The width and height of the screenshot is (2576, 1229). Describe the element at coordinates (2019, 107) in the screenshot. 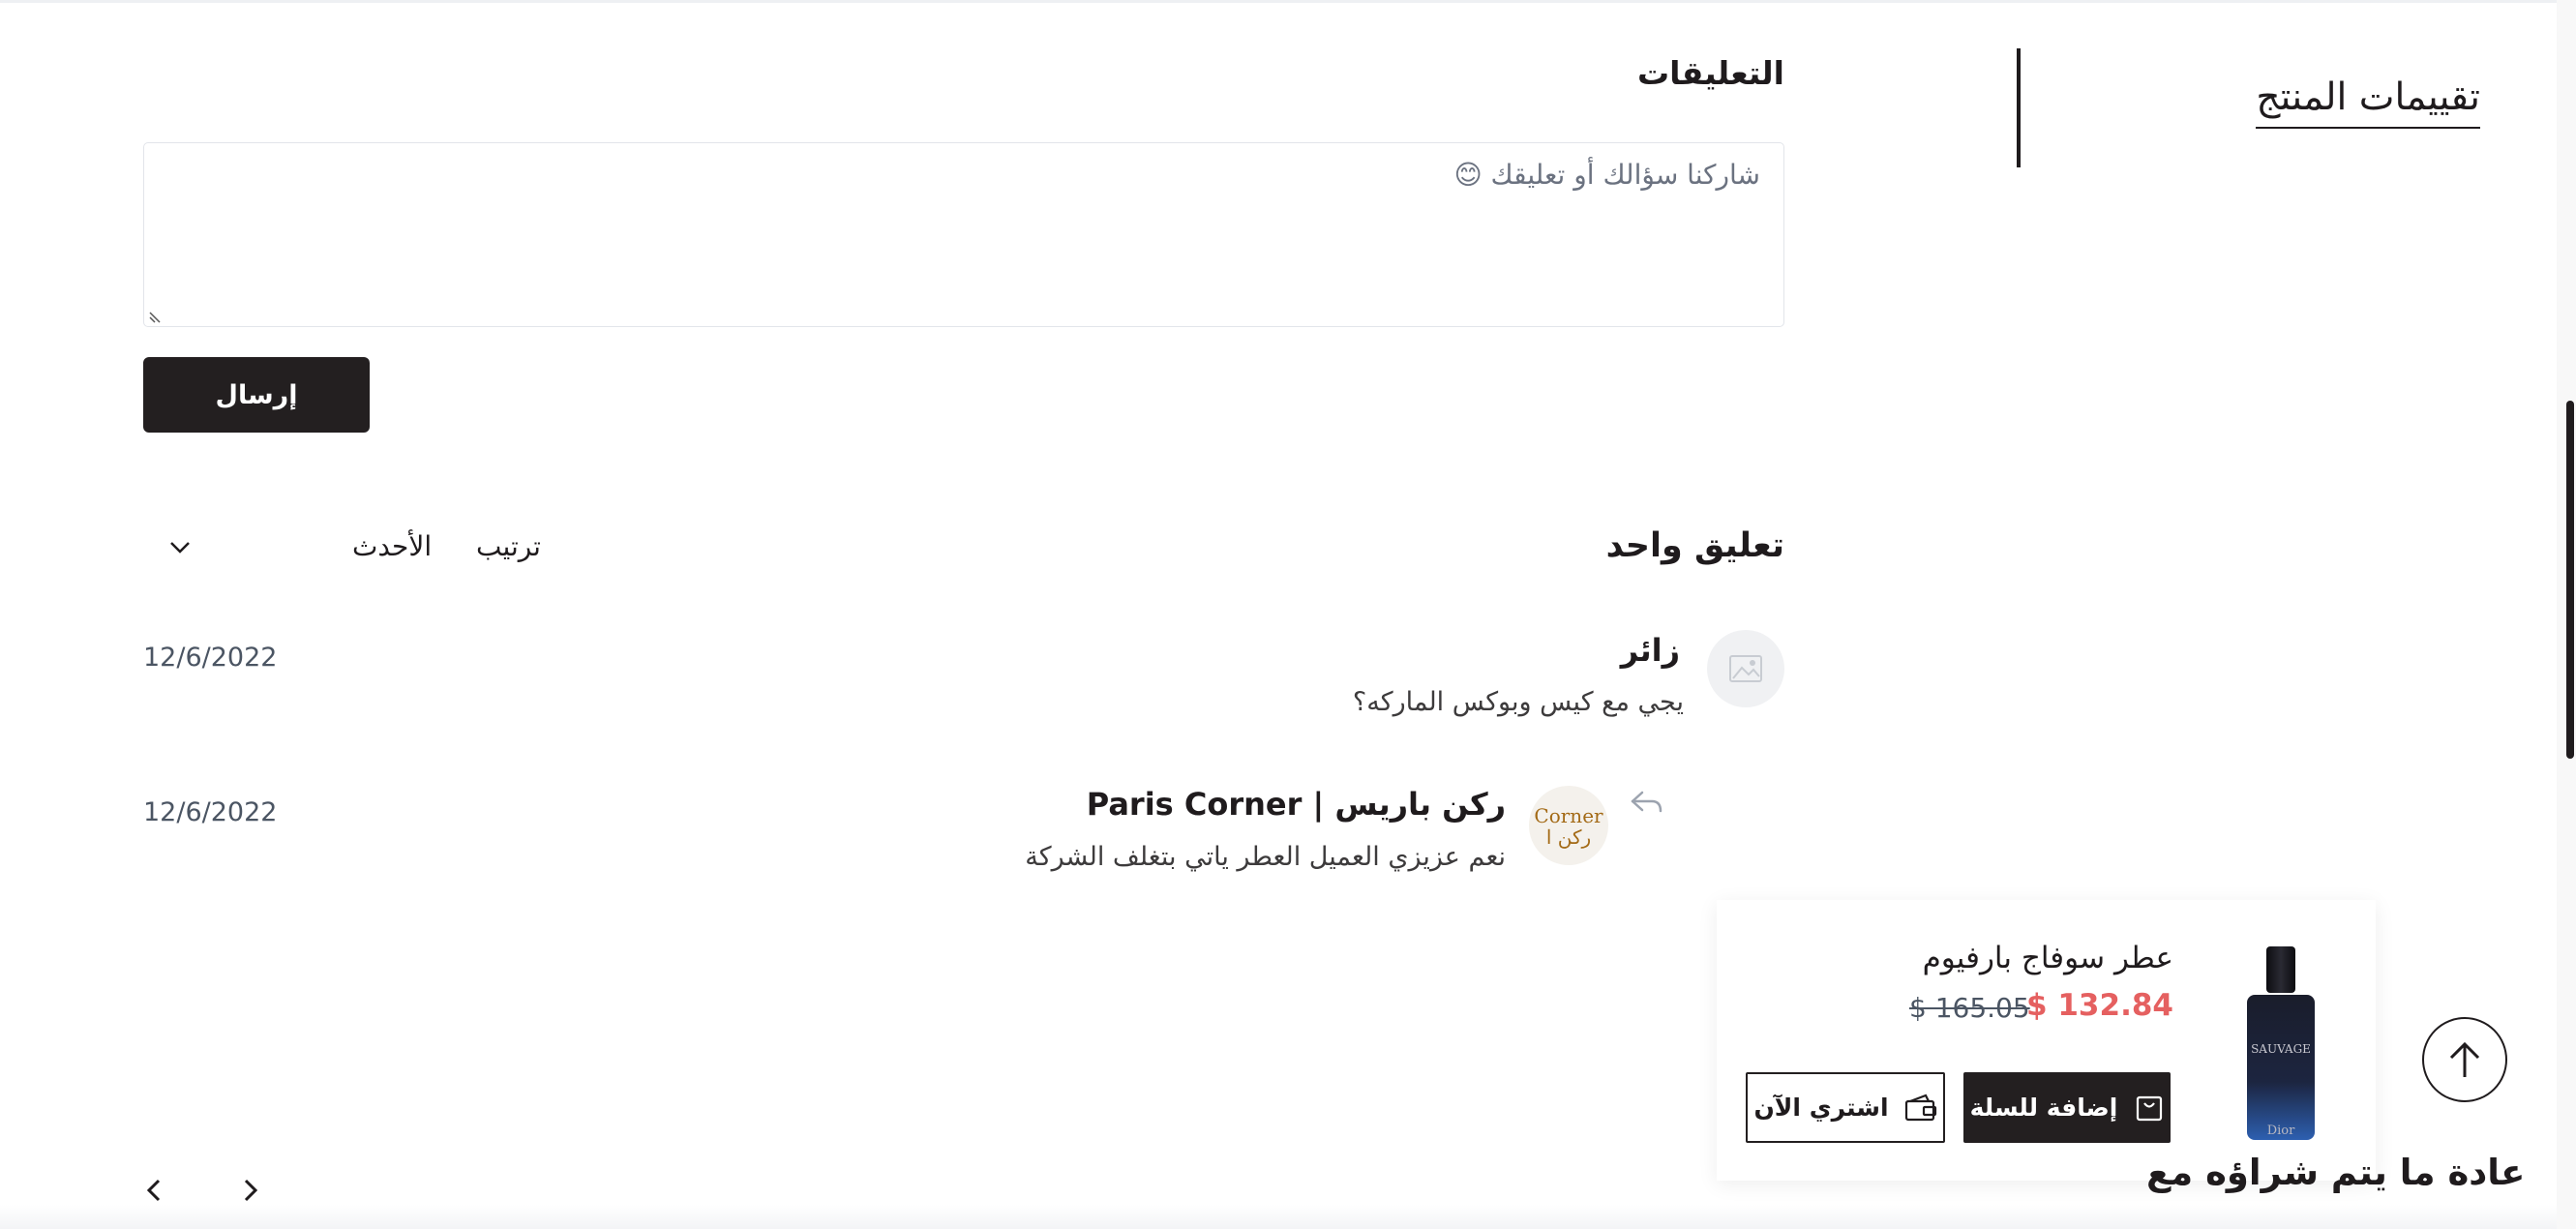

I see `section-divider` at that location.